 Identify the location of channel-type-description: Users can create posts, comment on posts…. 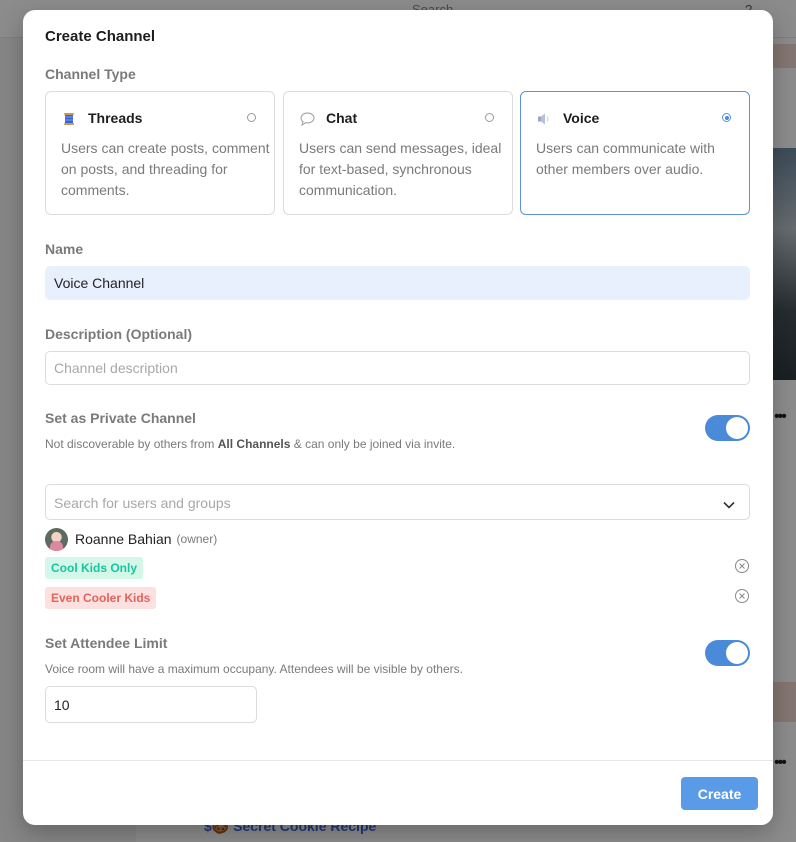
(165, 169).